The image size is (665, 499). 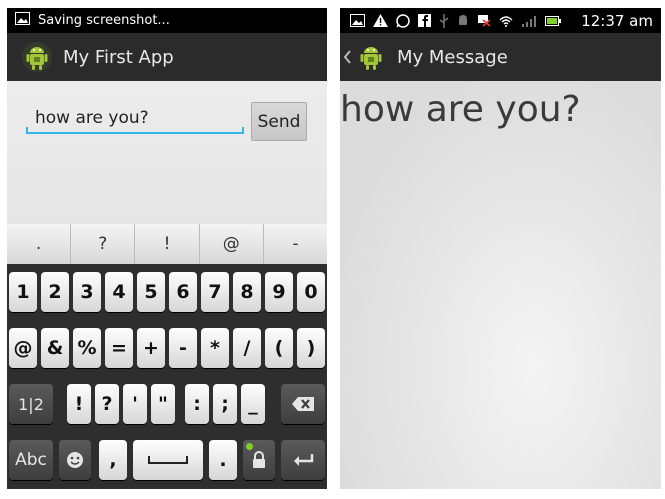 I want to click on key: 8, so click(x=247, y=292).